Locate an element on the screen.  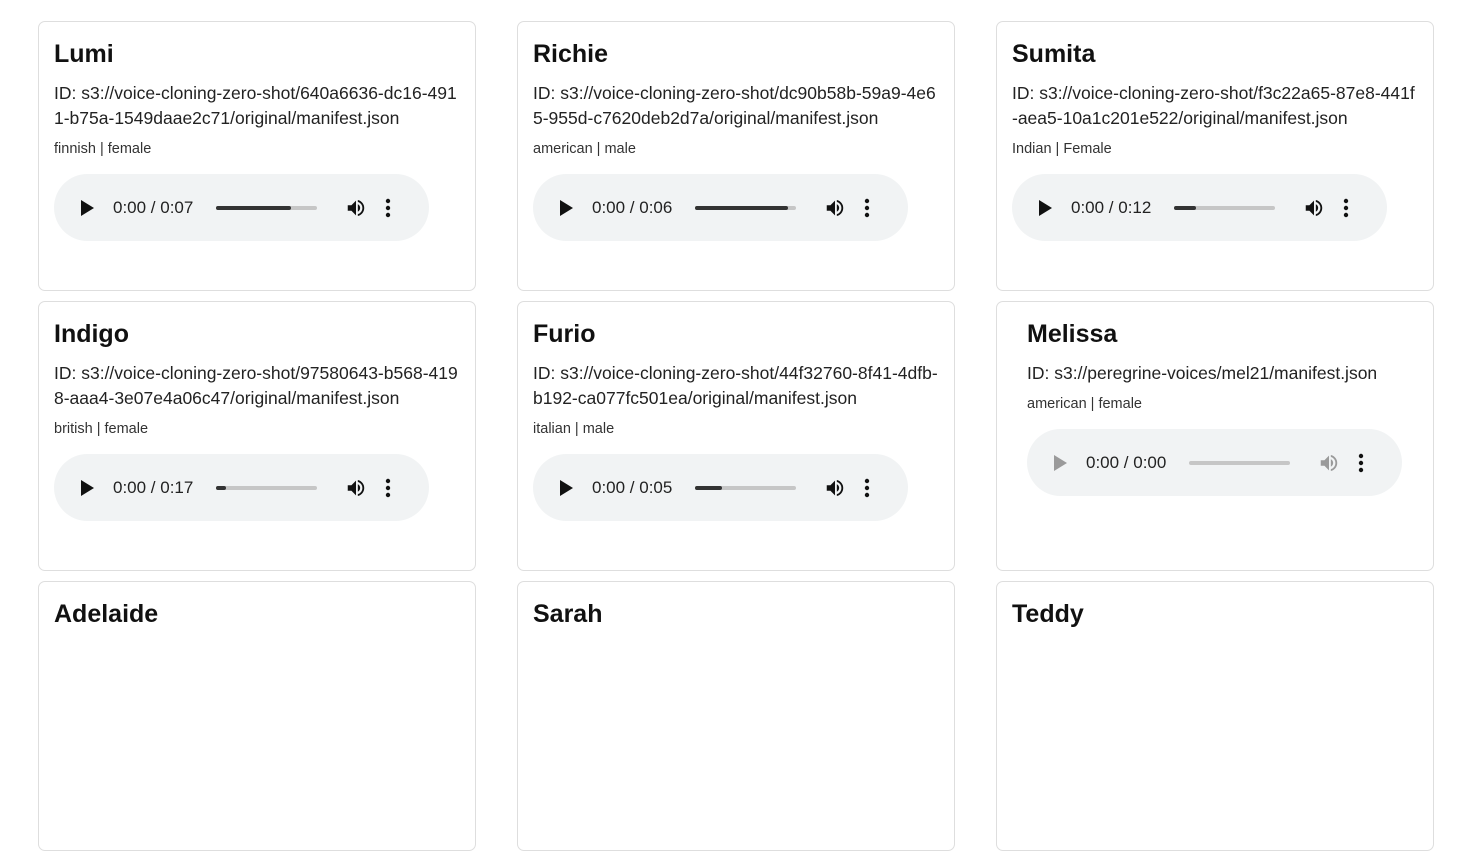
audio-player: 0:00 / 0:00 is located at coordinates (1214, 462).